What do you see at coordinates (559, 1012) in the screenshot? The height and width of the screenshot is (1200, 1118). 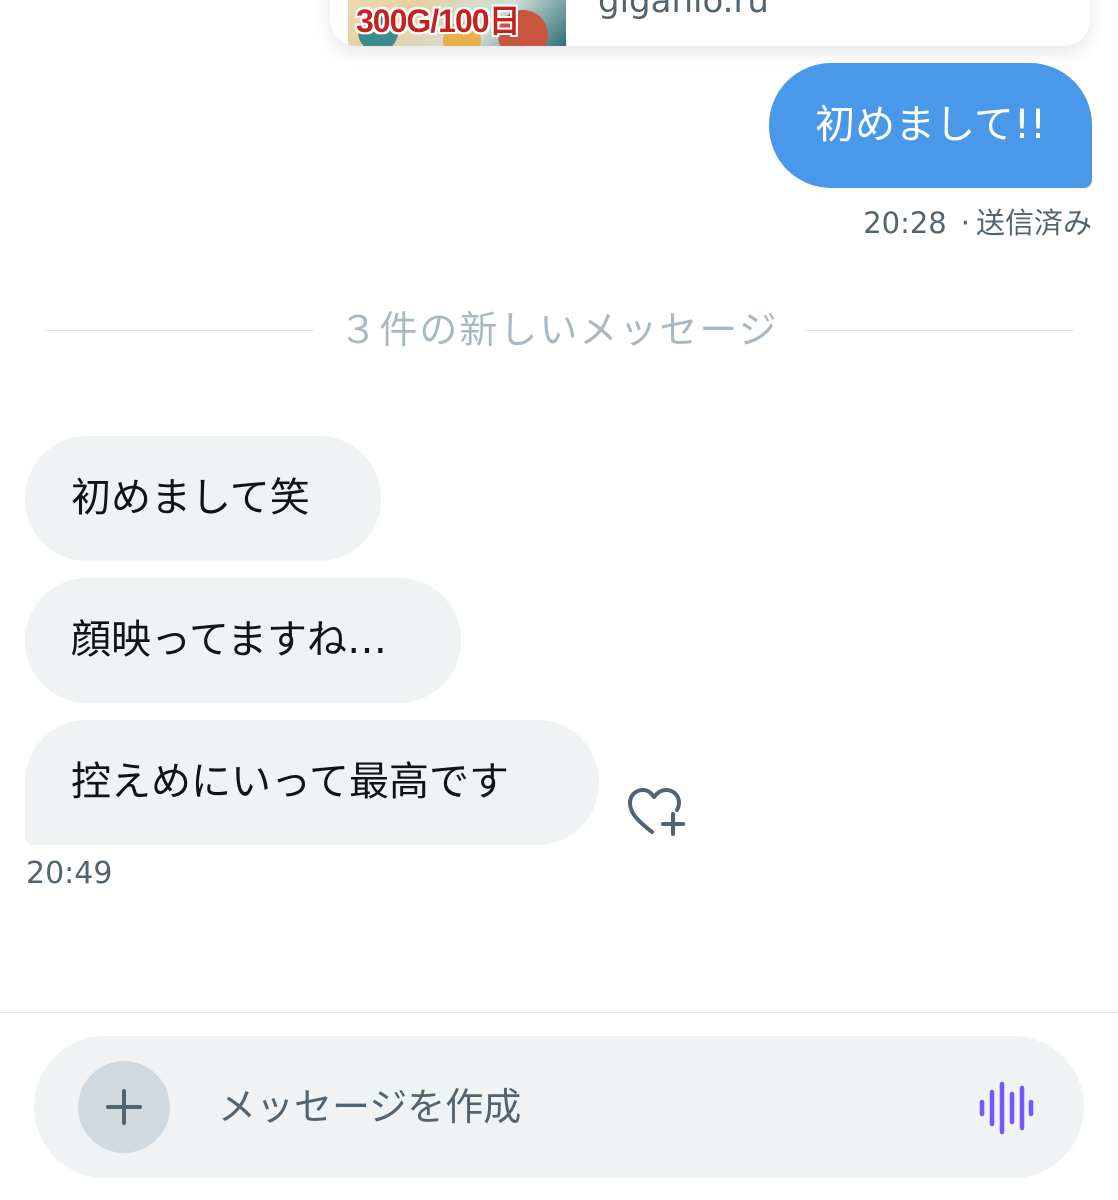 I see `composer-divider` at bounding box center [559, 1012].